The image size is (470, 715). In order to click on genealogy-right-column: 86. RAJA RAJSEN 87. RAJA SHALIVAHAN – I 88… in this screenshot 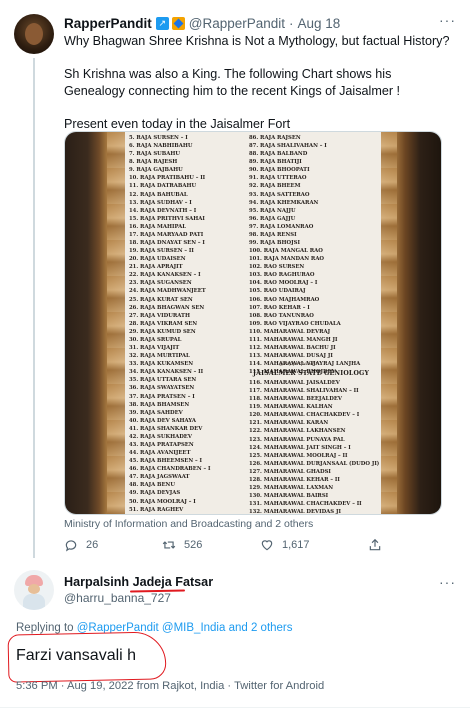, I will do `click(304, 255)`.